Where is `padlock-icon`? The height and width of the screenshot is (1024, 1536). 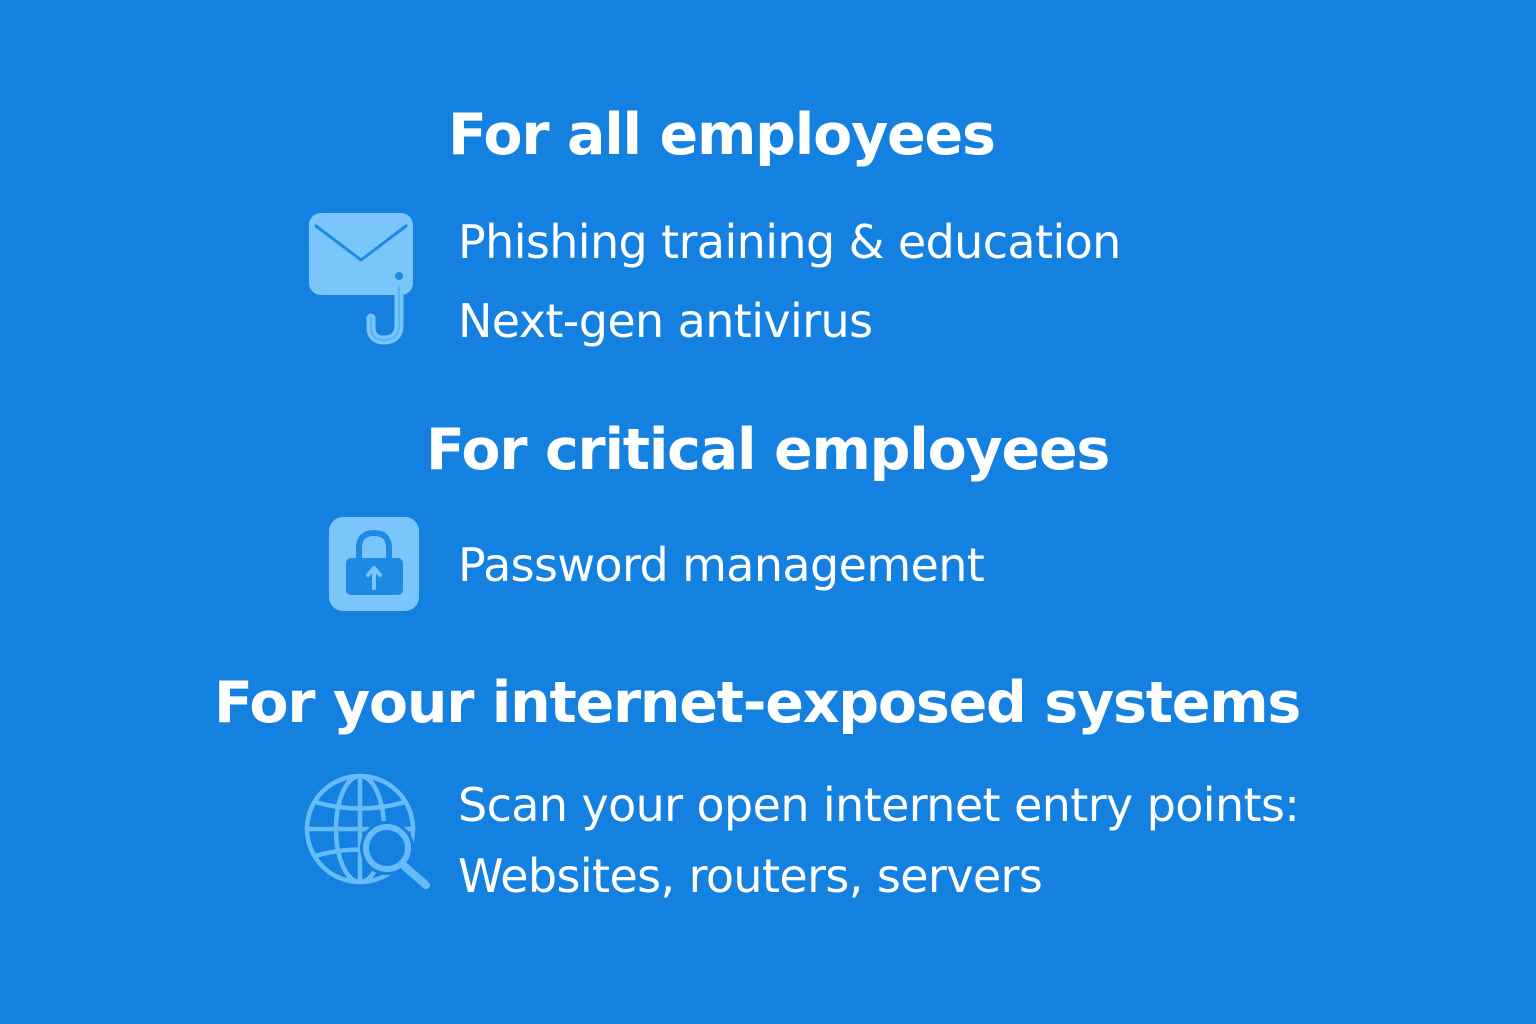 padlock-icon is located at coordinates (374, 564).